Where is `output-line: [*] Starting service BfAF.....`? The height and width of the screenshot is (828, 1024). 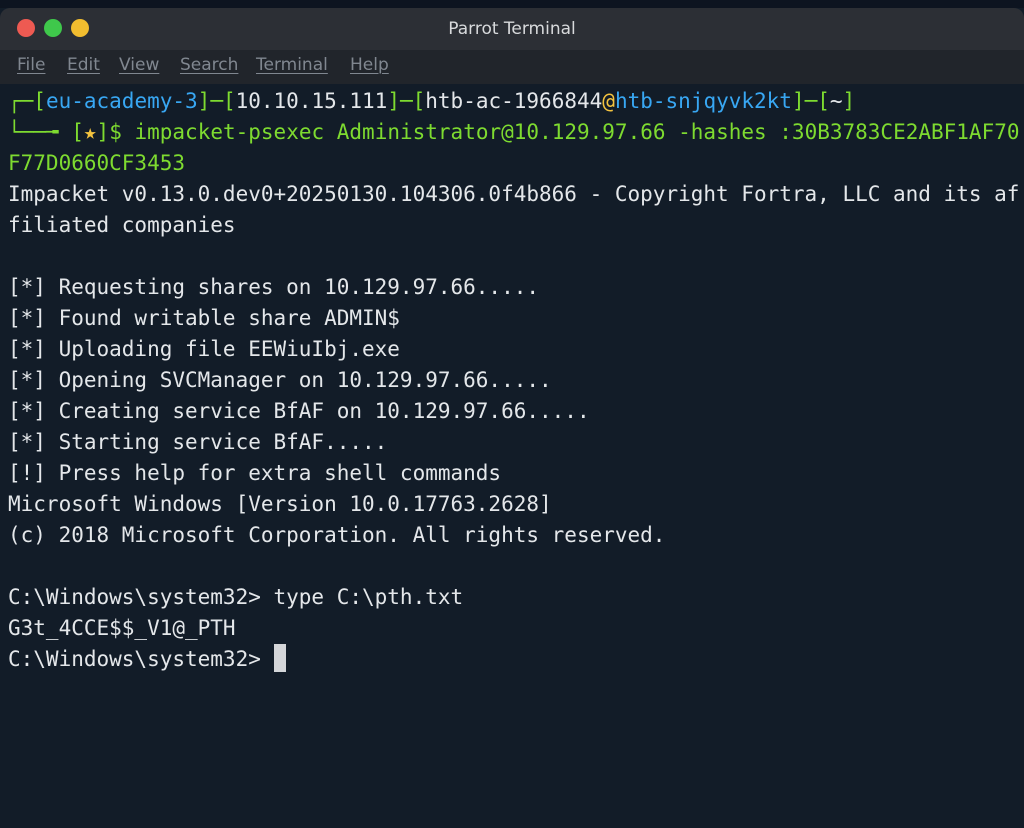
output-line: [*] Starting service BfAF..... is located at coordinates (198, 442).